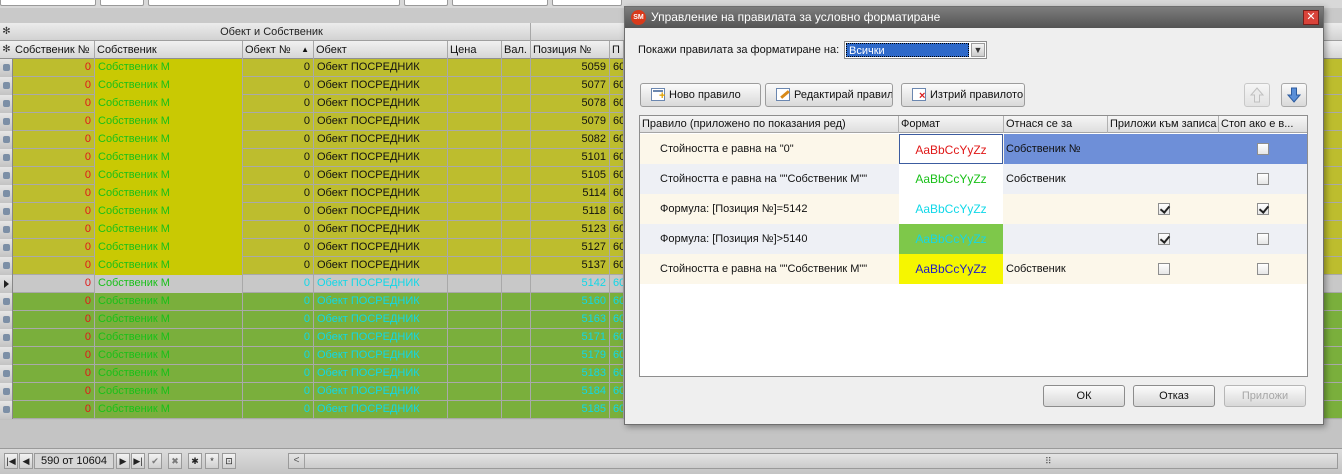 This screenshot has width=1342, height=474. Describe the element at coordinates (570, 140) in the screenshot. I see `cell-position-no: 5082` at that location.